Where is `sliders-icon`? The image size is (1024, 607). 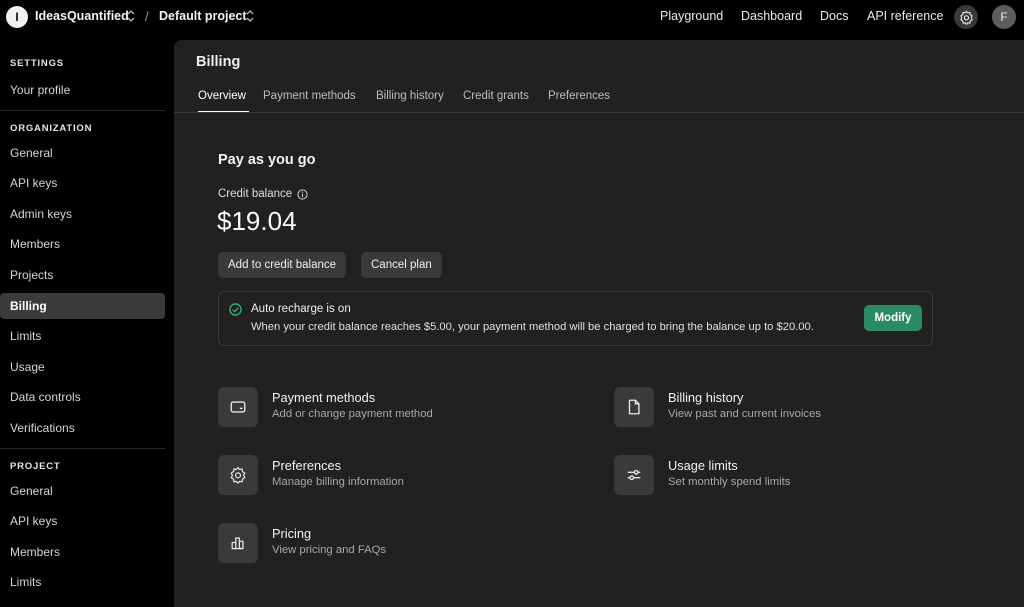 sliders-icon is located at coordinates (634, 475).